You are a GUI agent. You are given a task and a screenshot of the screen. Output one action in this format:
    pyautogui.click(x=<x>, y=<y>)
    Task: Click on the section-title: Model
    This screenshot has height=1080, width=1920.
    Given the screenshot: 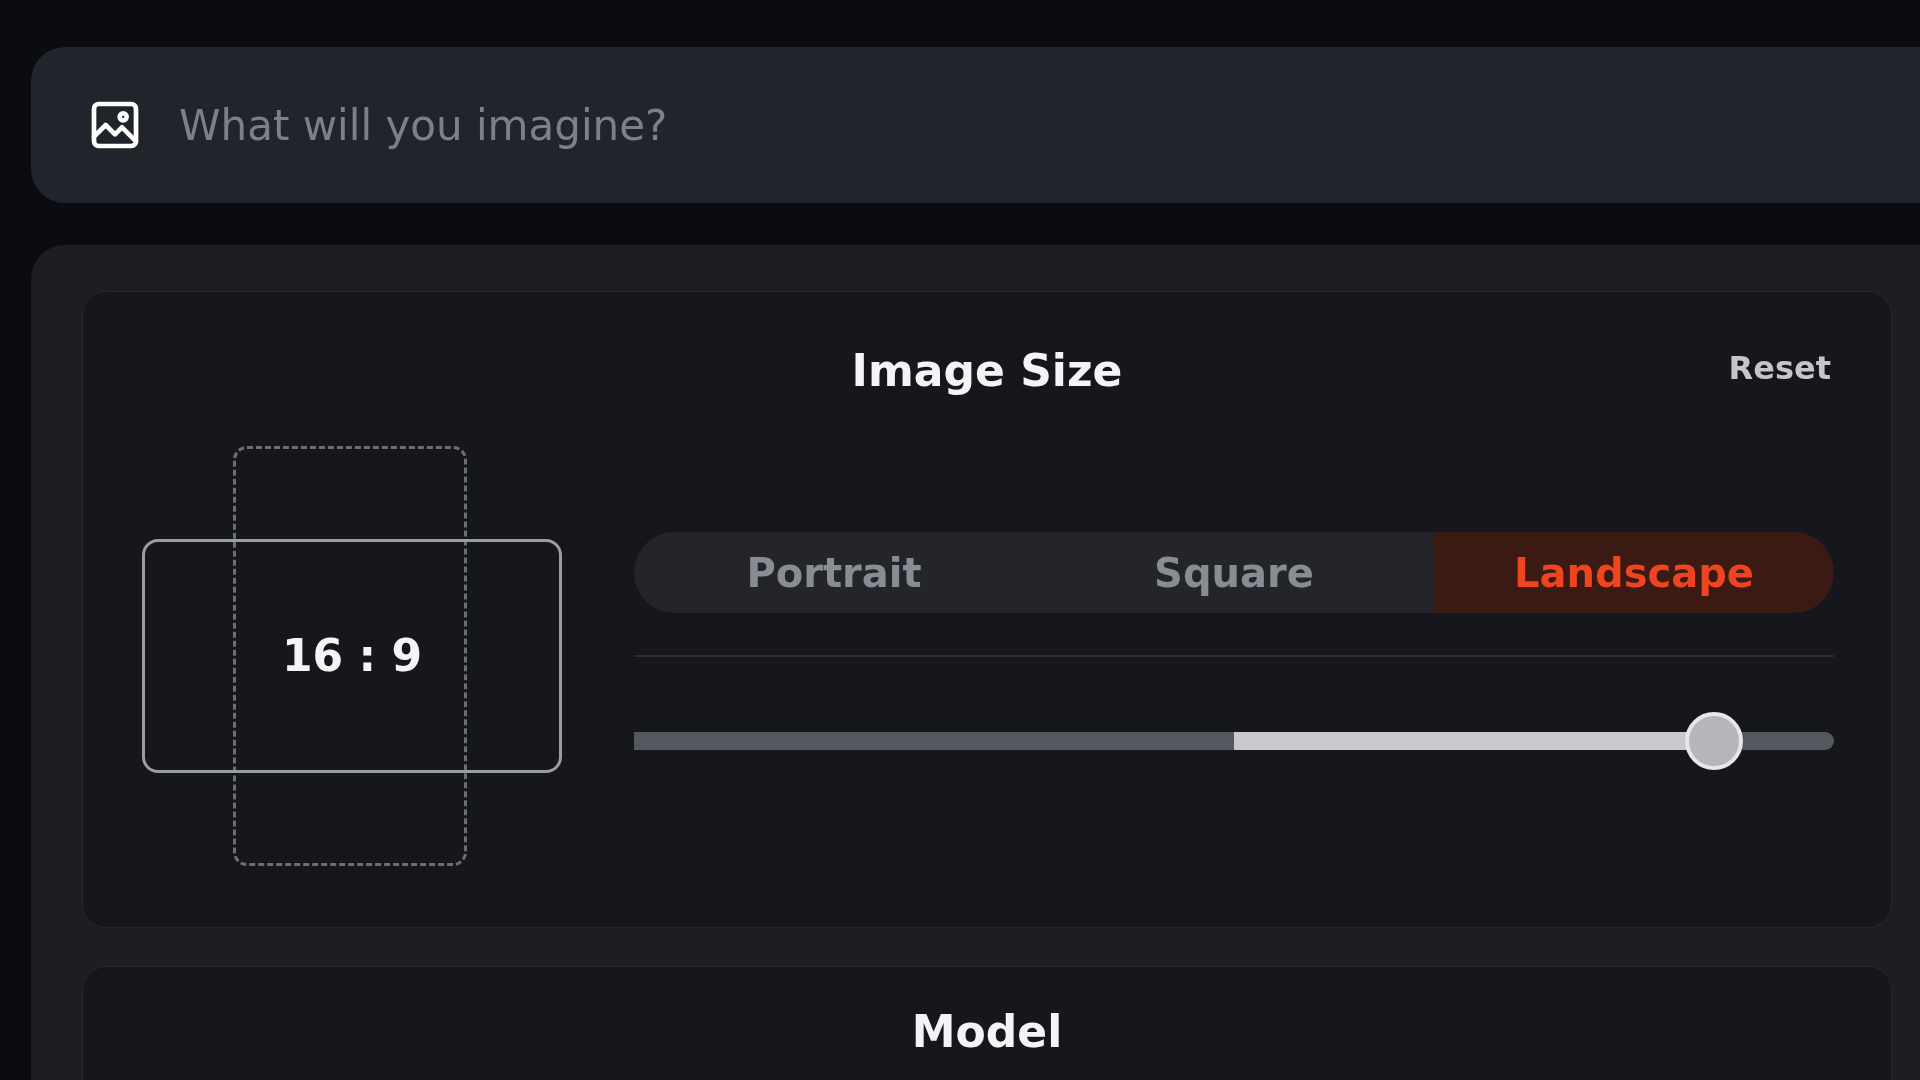 What is the action you would take?
    pyautogui.click(x=987, y=1032)
    